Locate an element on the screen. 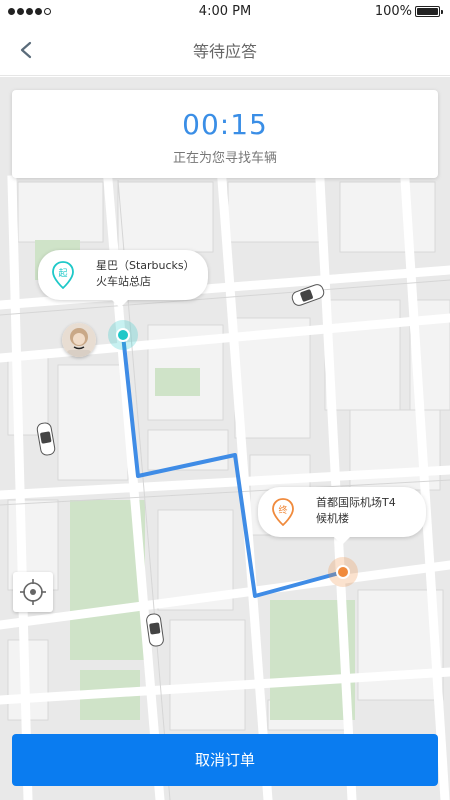  start-location-bubble: 起 星巴（Starbucks） 火车站总店 is located at coordinates (123, 279).